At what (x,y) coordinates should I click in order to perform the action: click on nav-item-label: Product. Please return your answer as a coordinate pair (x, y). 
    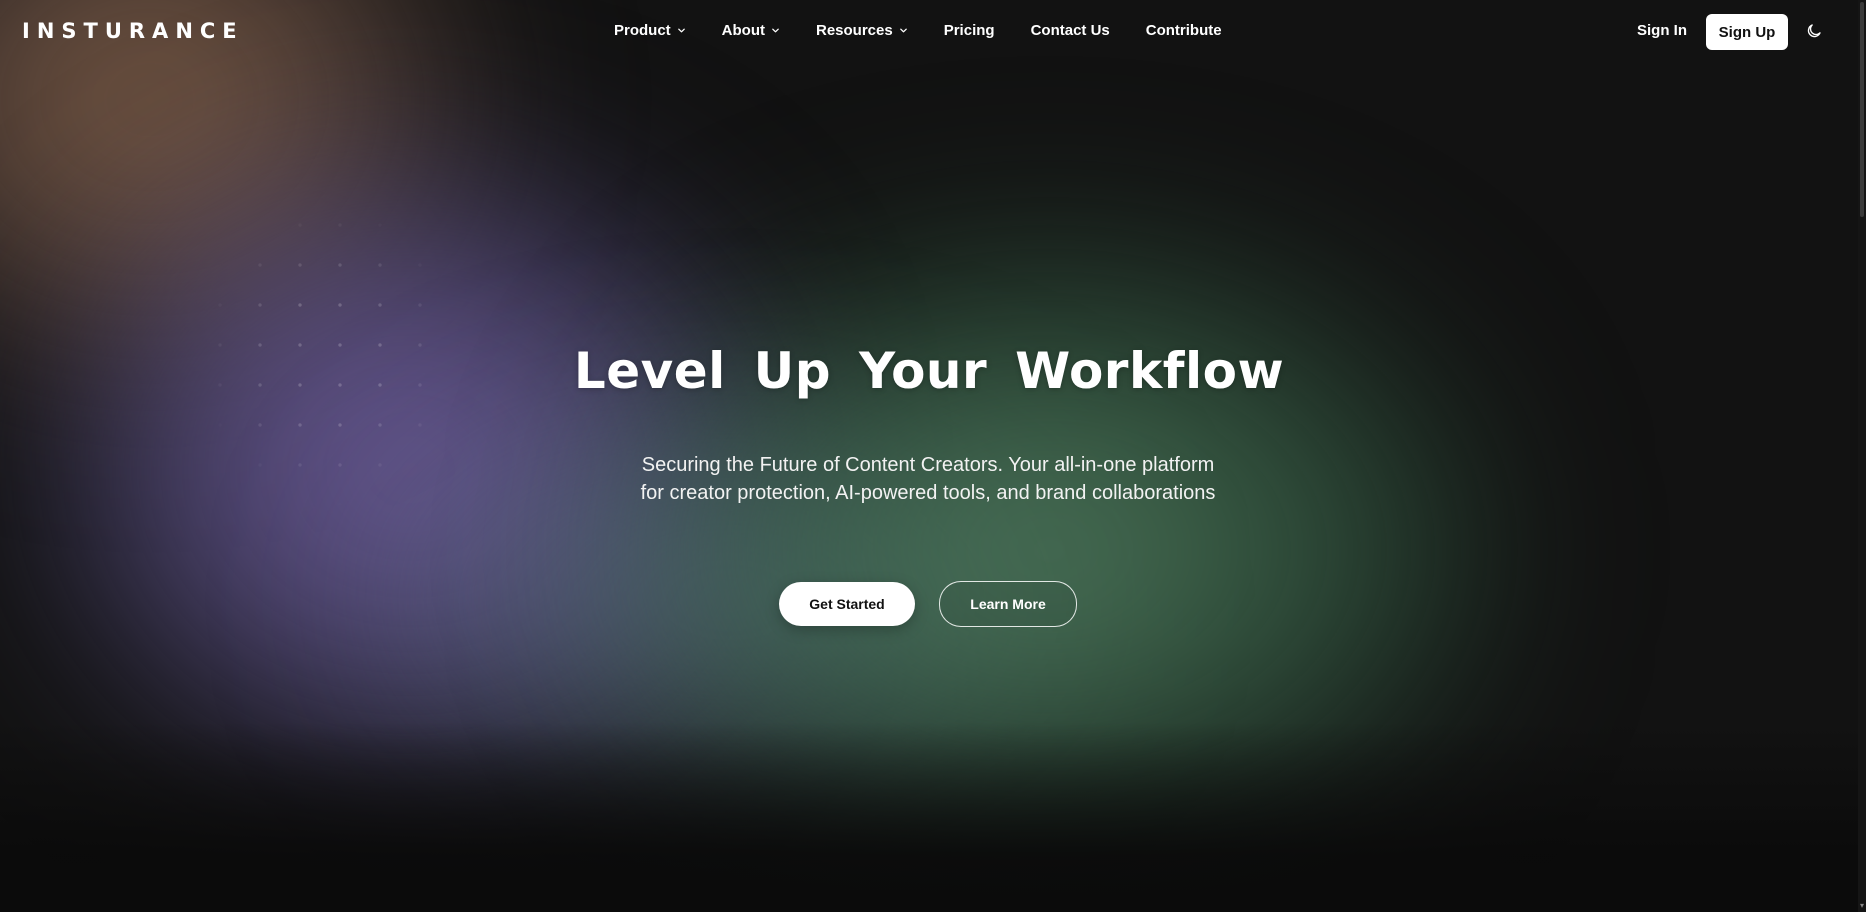
    Looking at the image, I should click on (642, 30).